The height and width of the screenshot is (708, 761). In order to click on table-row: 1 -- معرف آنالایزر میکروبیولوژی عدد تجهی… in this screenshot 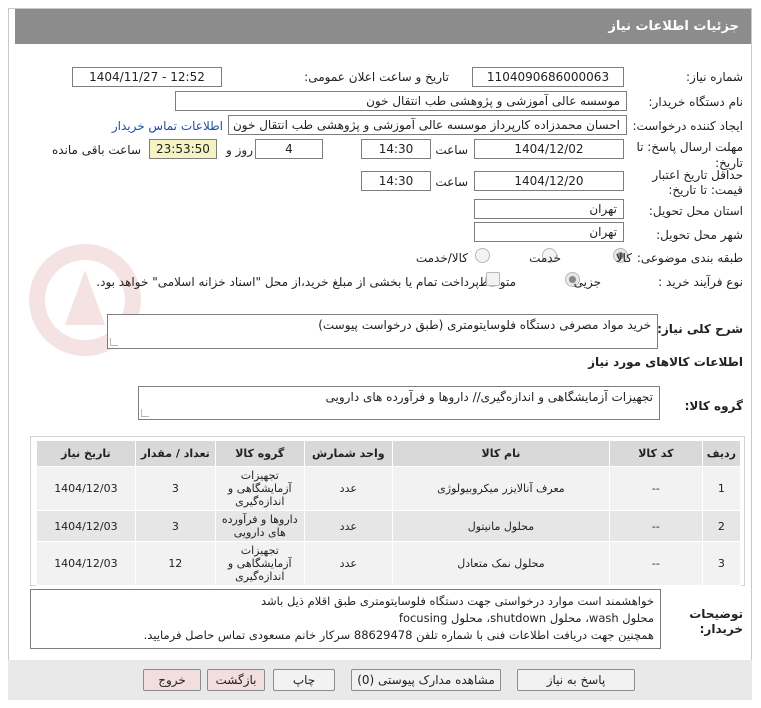, I will do `click(389, 488)`.